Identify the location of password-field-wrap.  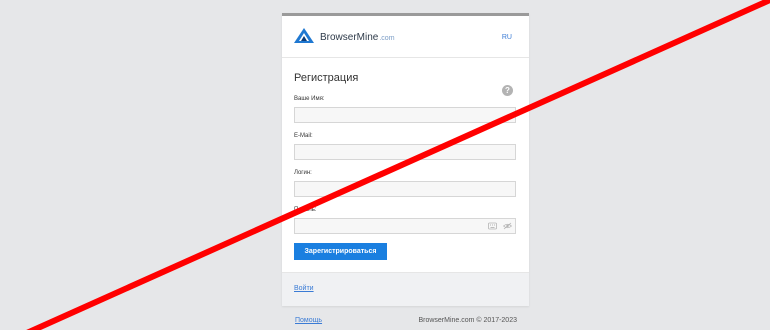
(405, 226).